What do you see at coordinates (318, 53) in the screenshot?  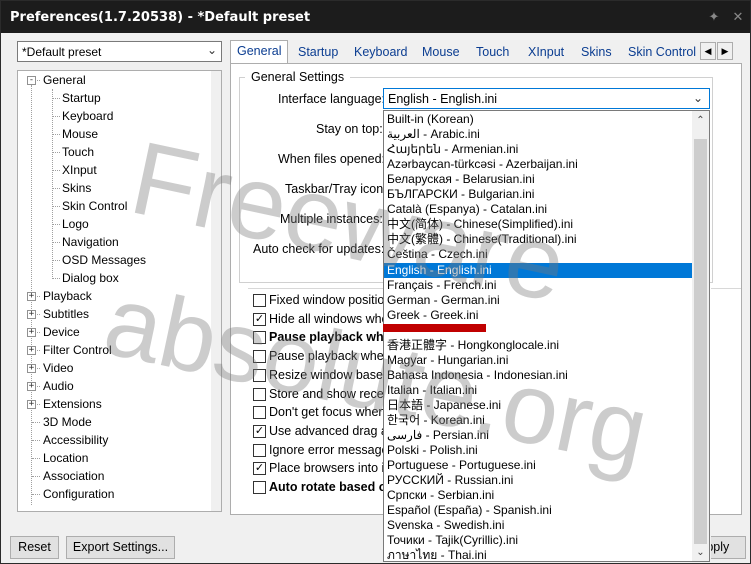 I see `tab-startup: Startup` at bounding box center [318, 53].